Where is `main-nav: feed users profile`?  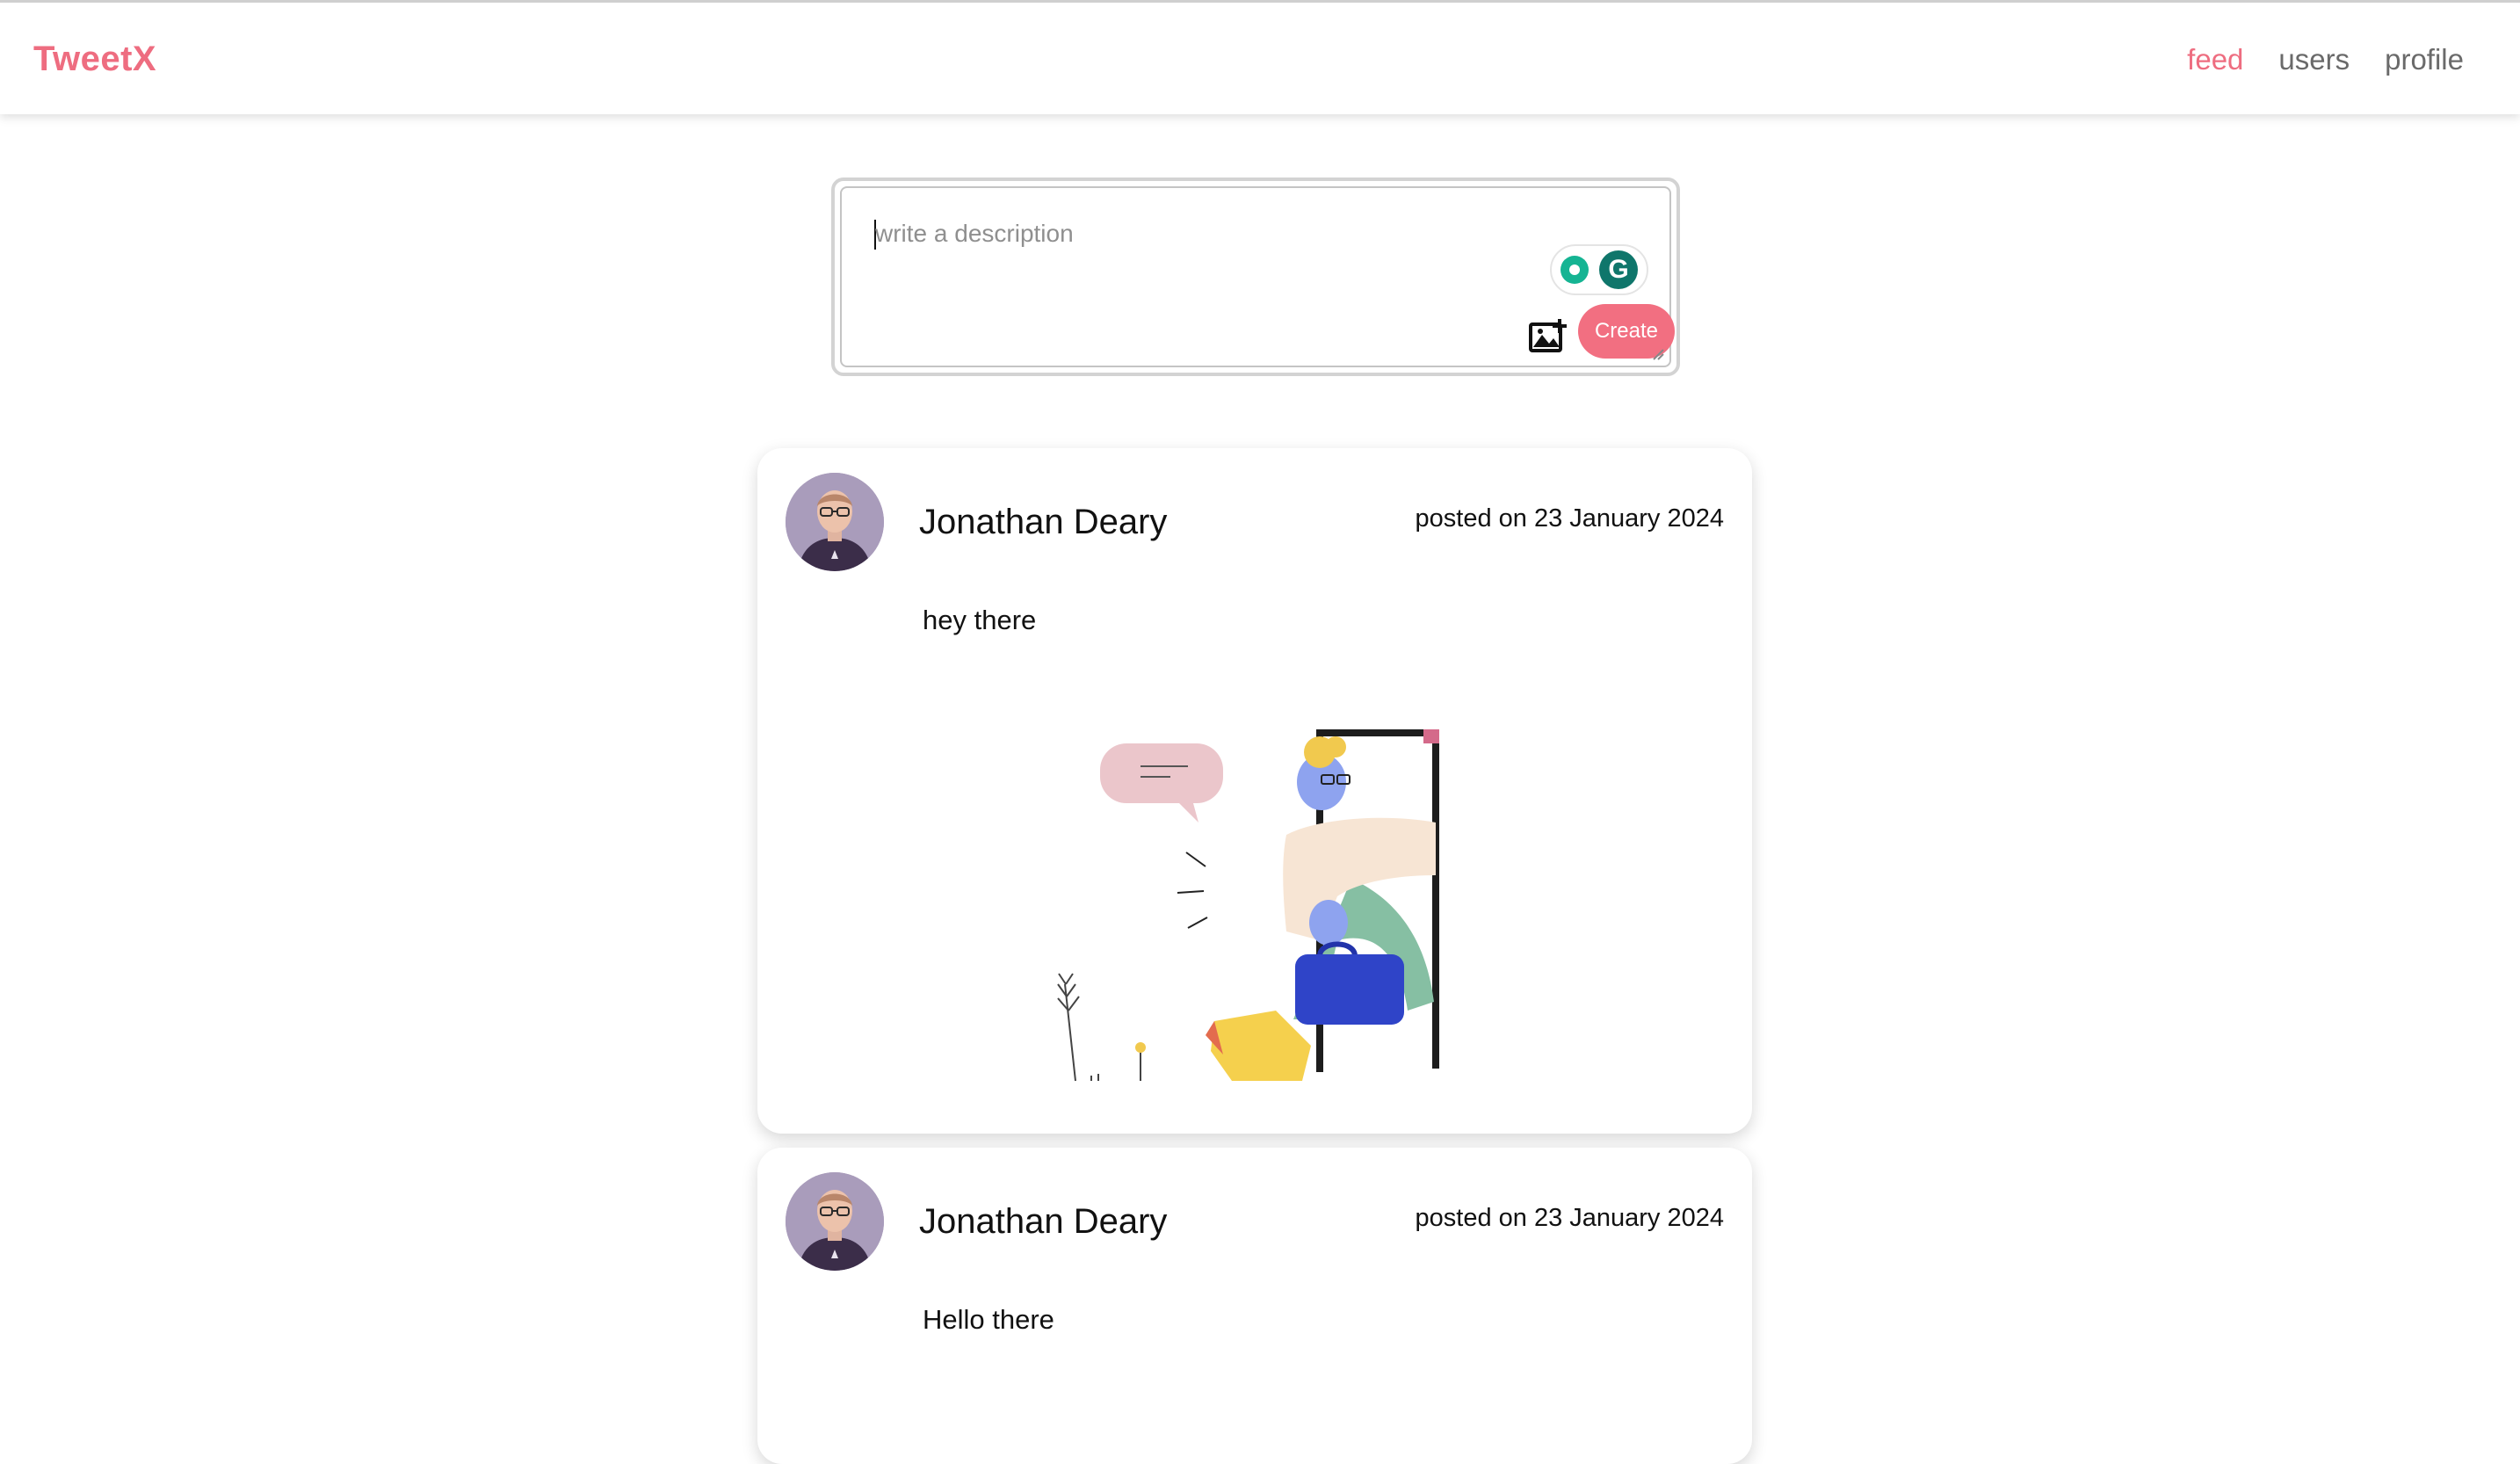
main-nav: feed users profile is located at coordinates (2325, 59).